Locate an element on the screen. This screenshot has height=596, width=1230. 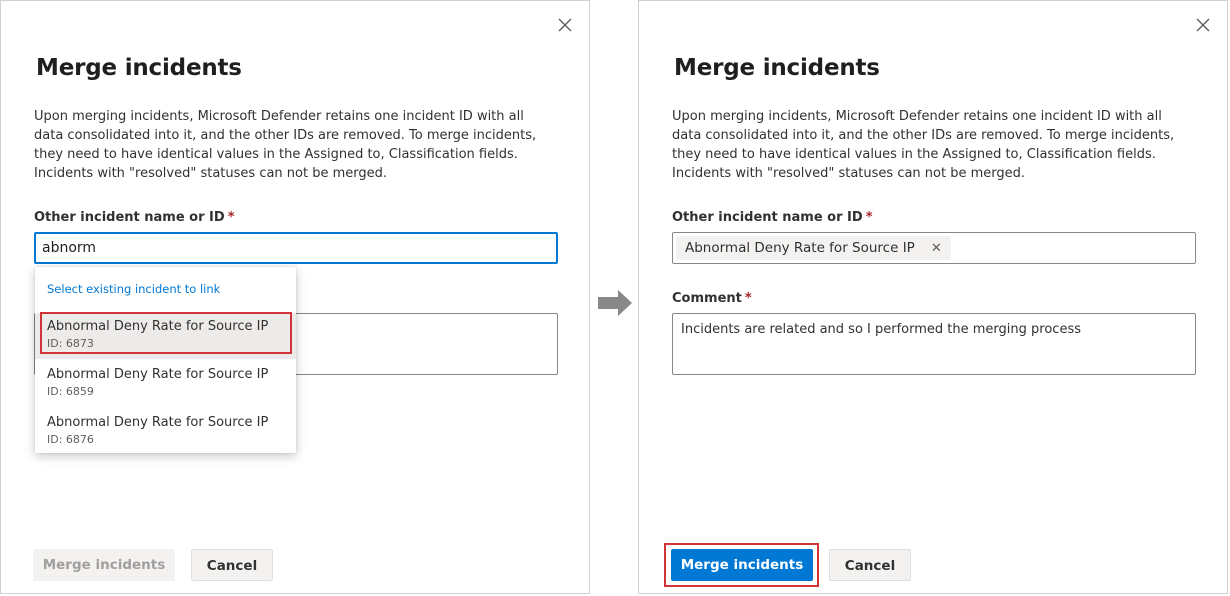
incident-picker-input: Abnormal Deny Rate for Source IP ✕ is located at coordinates (934, 248).